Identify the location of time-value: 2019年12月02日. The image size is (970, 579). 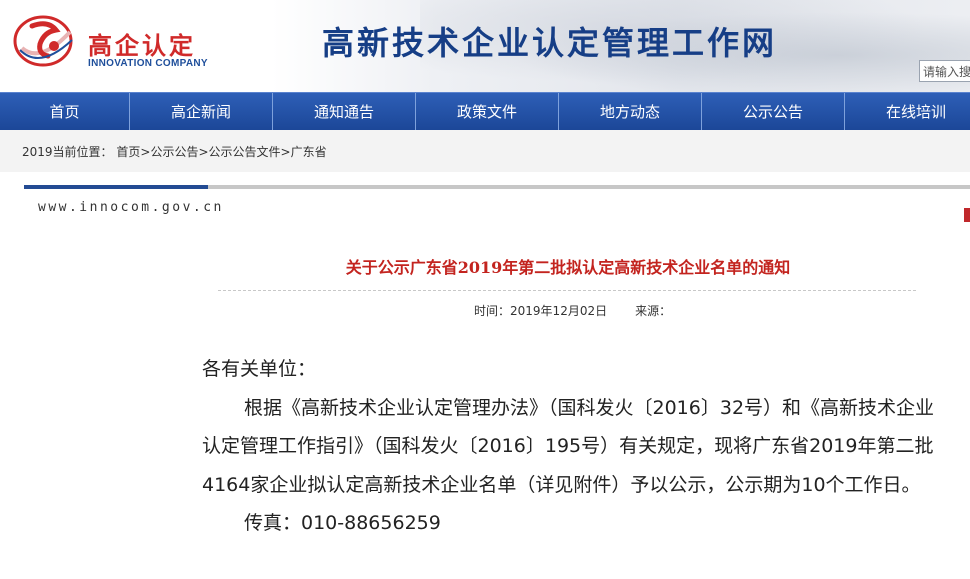
(559, 311).